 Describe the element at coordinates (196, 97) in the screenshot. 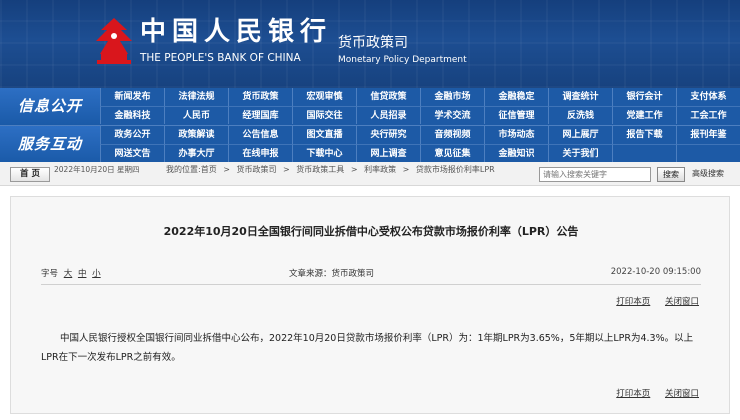

I see `nav-item: 法律法规` at that location.